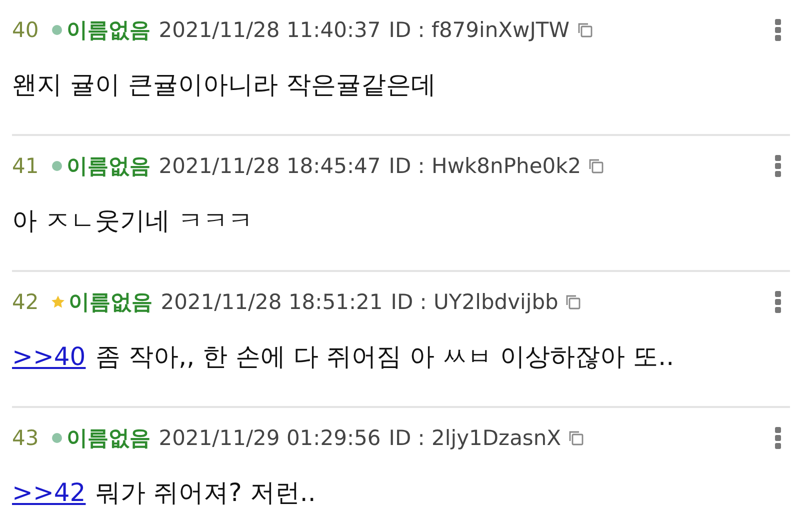 This screenshot has width=800, height=521. I want to click on poster-id: ID : Hwk8nPhe0k2, so click(485, 166).